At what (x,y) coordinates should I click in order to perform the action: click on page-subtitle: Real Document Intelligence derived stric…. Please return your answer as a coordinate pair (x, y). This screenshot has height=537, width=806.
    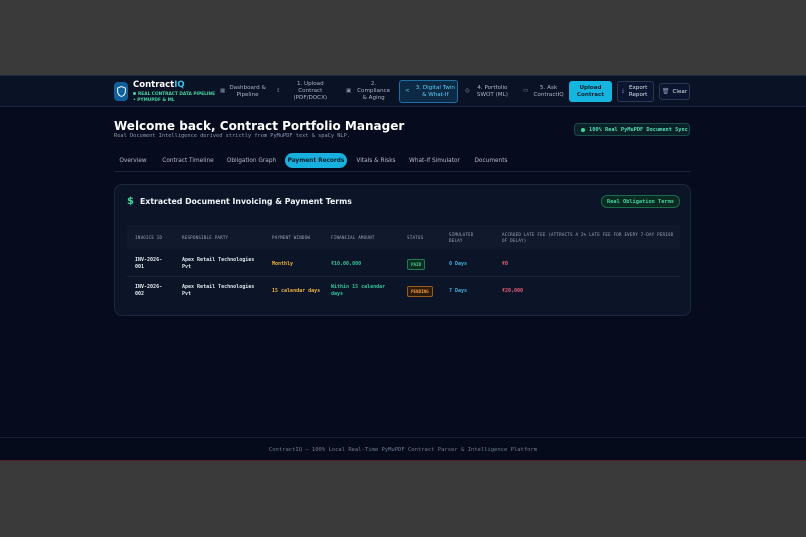
    Looking at the image, I should click on (232, 136).